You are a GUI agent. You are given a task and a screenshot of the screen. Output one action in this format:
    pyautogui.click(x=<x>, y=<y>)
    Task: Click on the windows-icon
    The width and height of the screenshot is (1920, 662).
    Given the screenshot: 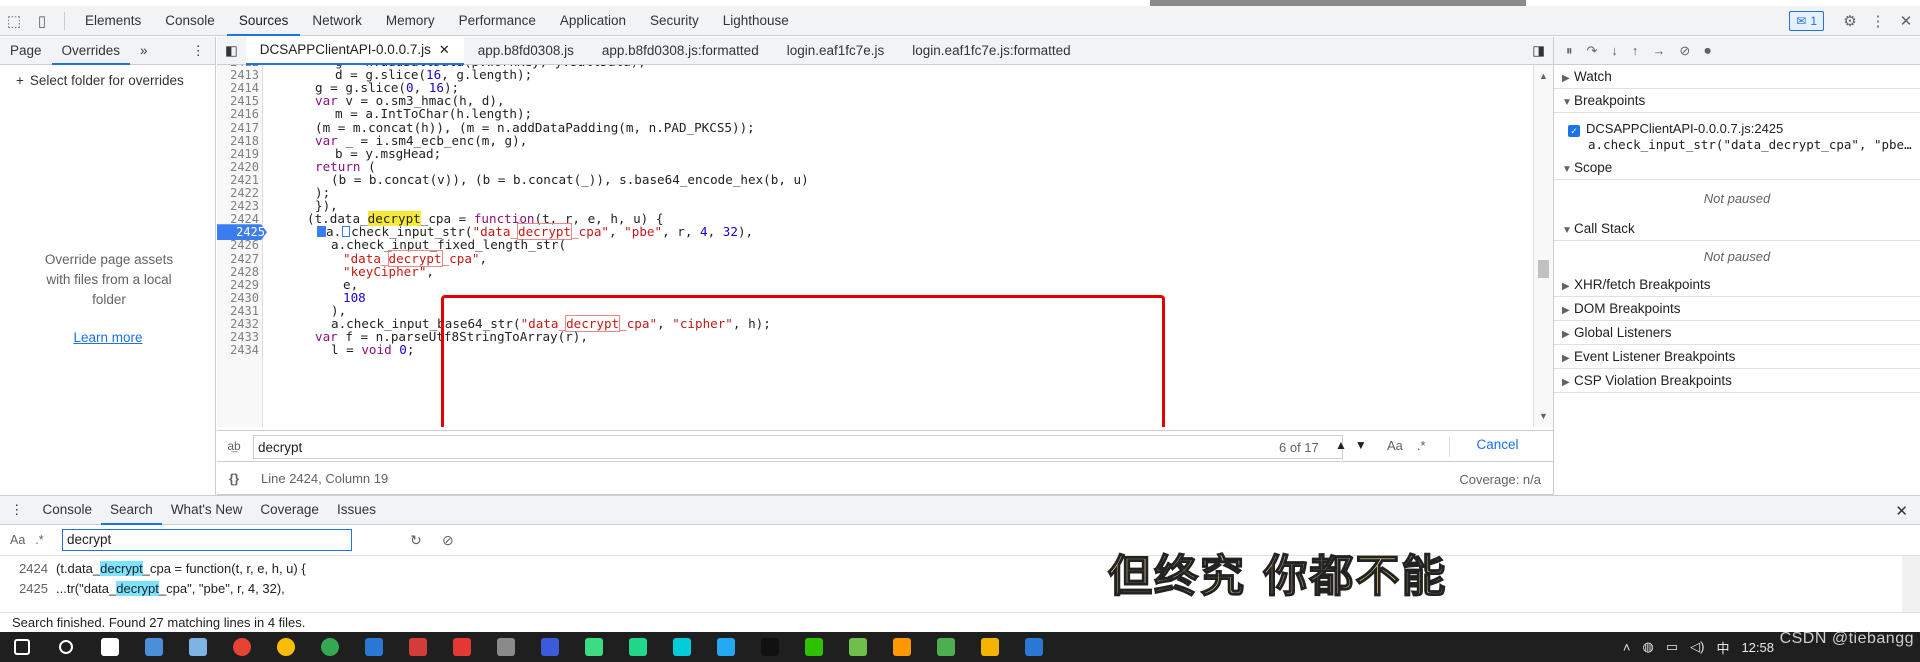 What is the action you would take?
    pyautogui.click(x=22, y=647)
    